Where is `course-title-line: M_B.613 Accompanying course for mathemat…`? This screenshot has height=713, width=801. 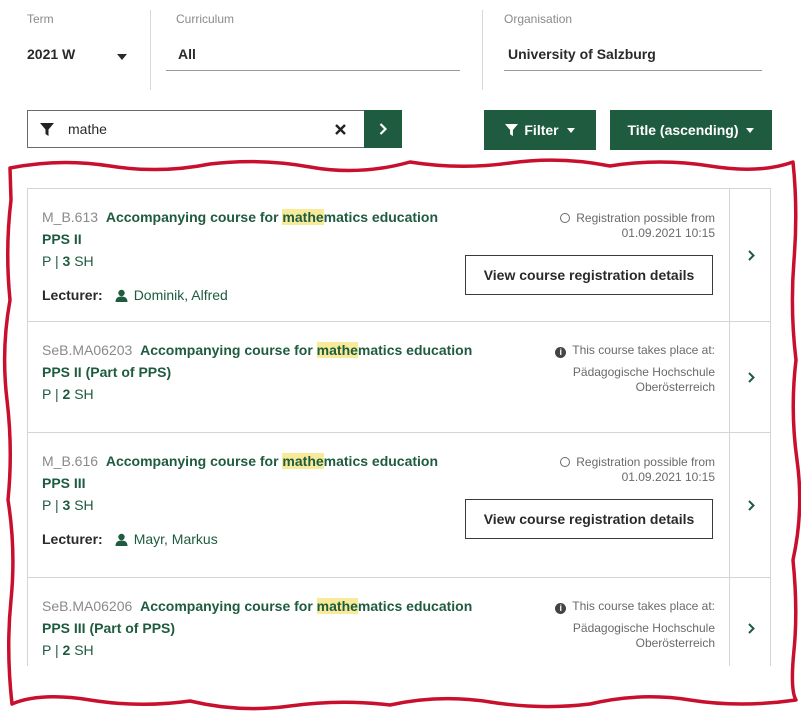
course-title-line: M_B.613 Accompanying course for mathemat… is located at coordinates (240, 217).